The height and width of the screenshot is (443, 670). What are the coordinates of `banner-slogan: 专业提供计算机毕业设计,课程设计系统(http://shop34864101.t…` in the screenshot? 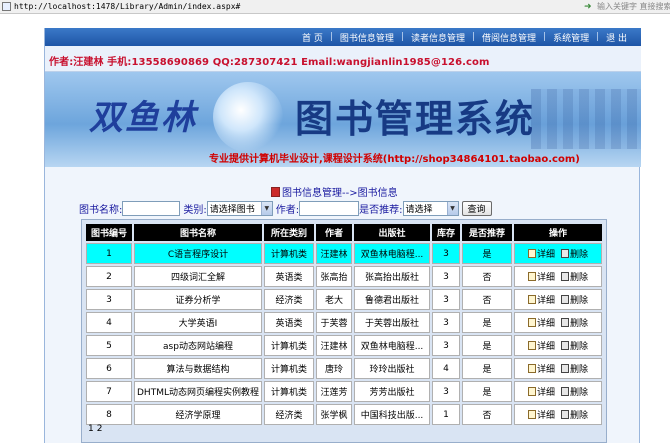 It's located at (394, 159).